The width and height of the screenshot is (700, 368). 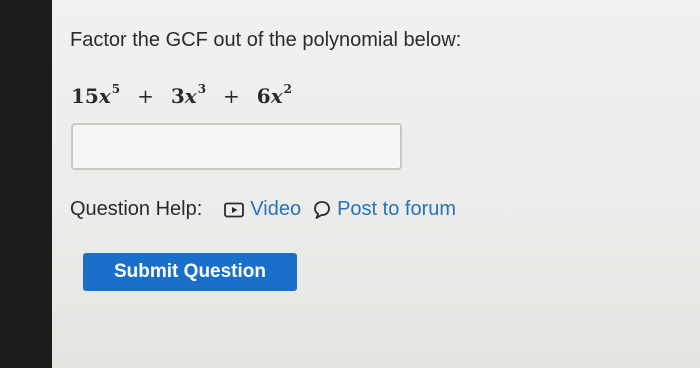 I want to click on video-link-label: Video, so click(x=276, y=209).